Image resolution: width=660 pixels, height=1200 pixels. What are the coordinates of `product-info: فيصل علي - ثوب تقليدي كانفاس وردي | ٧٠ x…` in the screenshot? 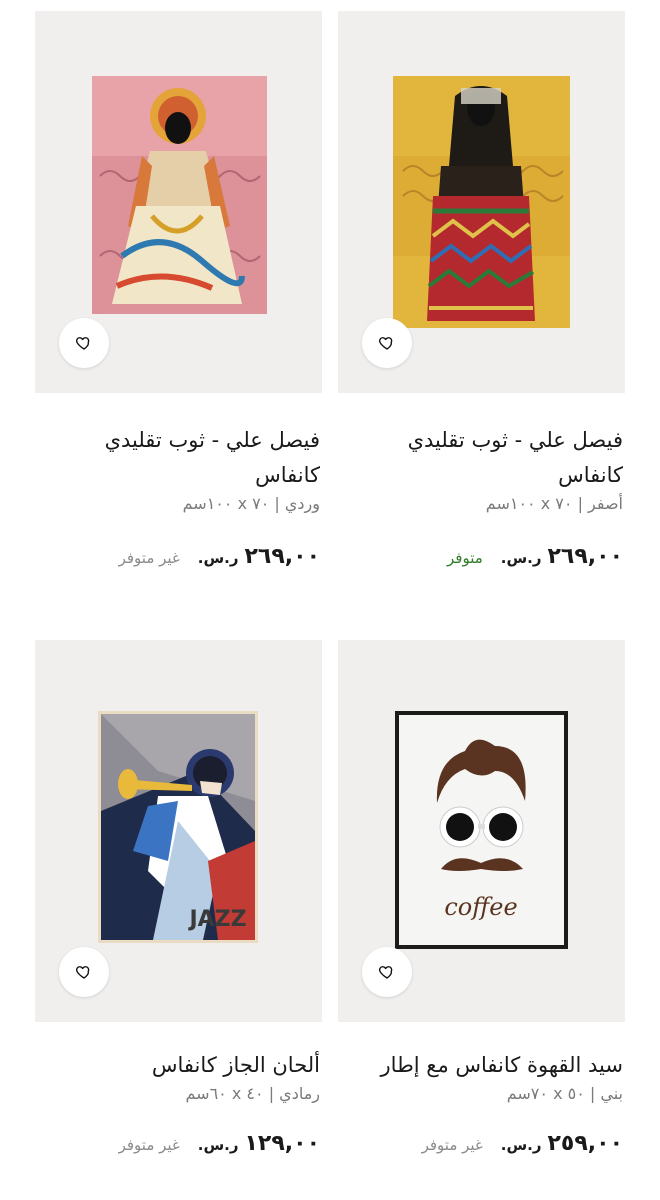 It's located at (178, 496).